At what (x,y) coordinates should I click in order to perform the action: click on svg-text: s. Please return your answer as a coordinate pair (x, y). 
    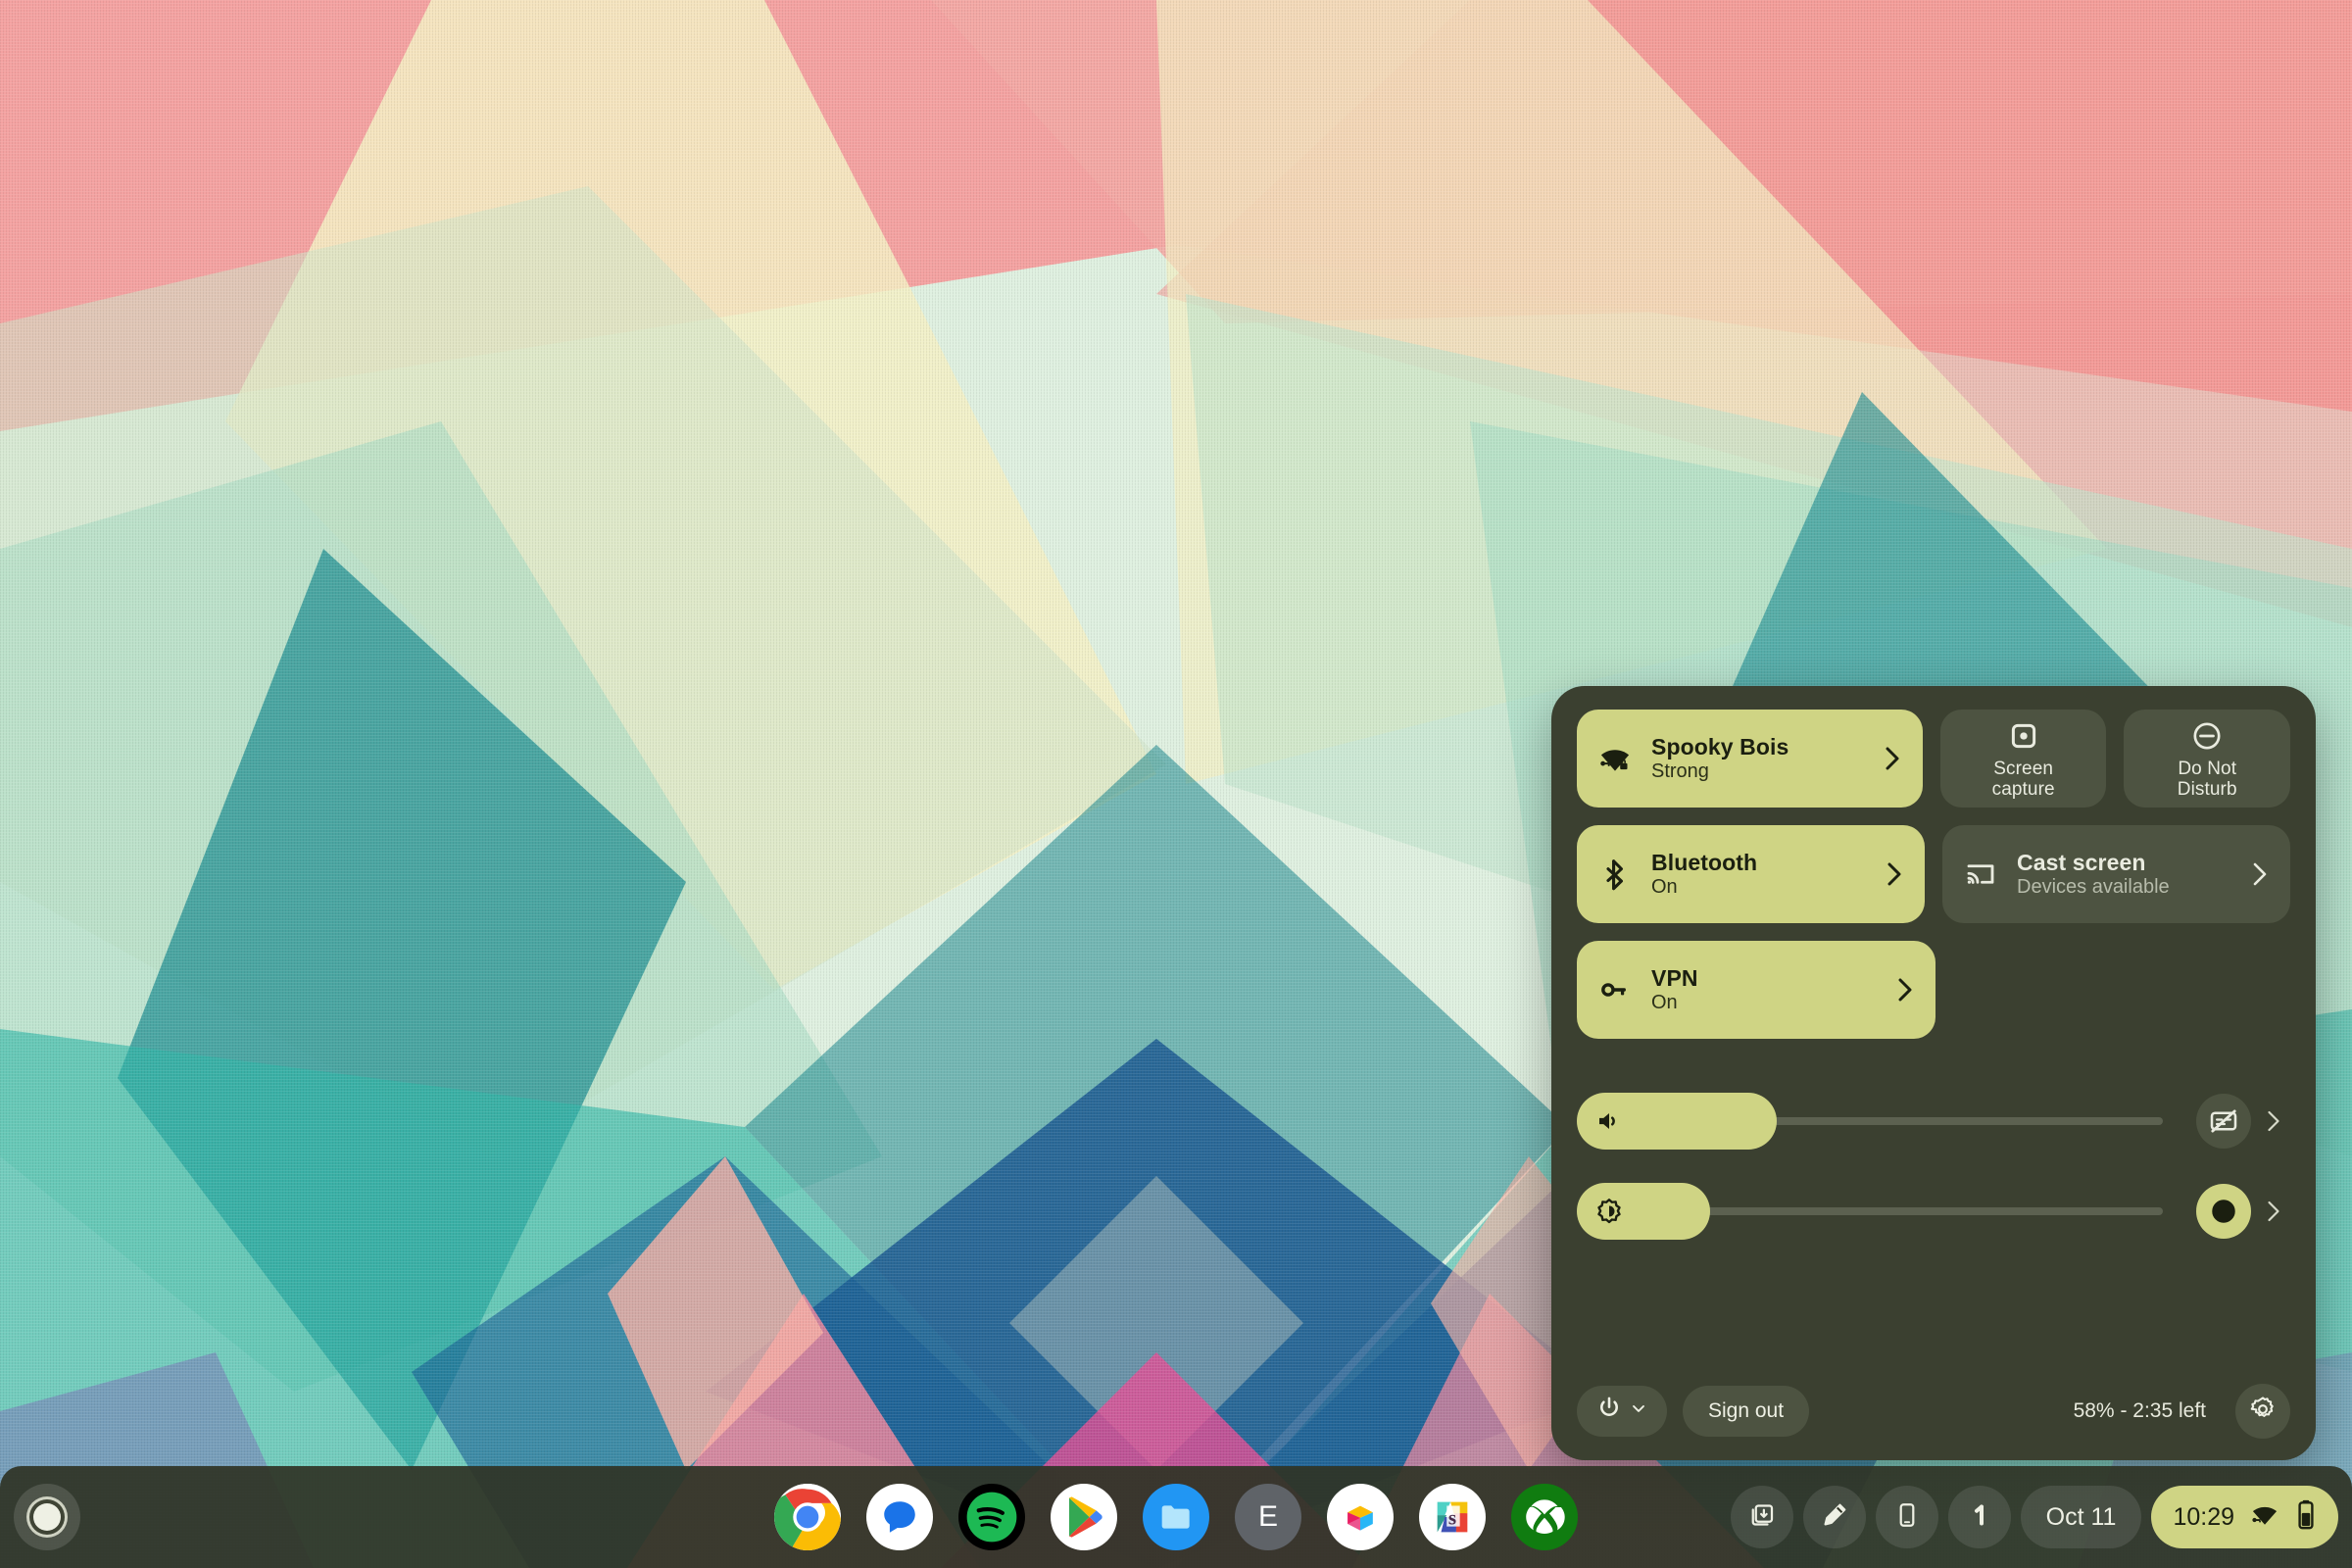
    Looking at the image, I should click on (1452, 1518).